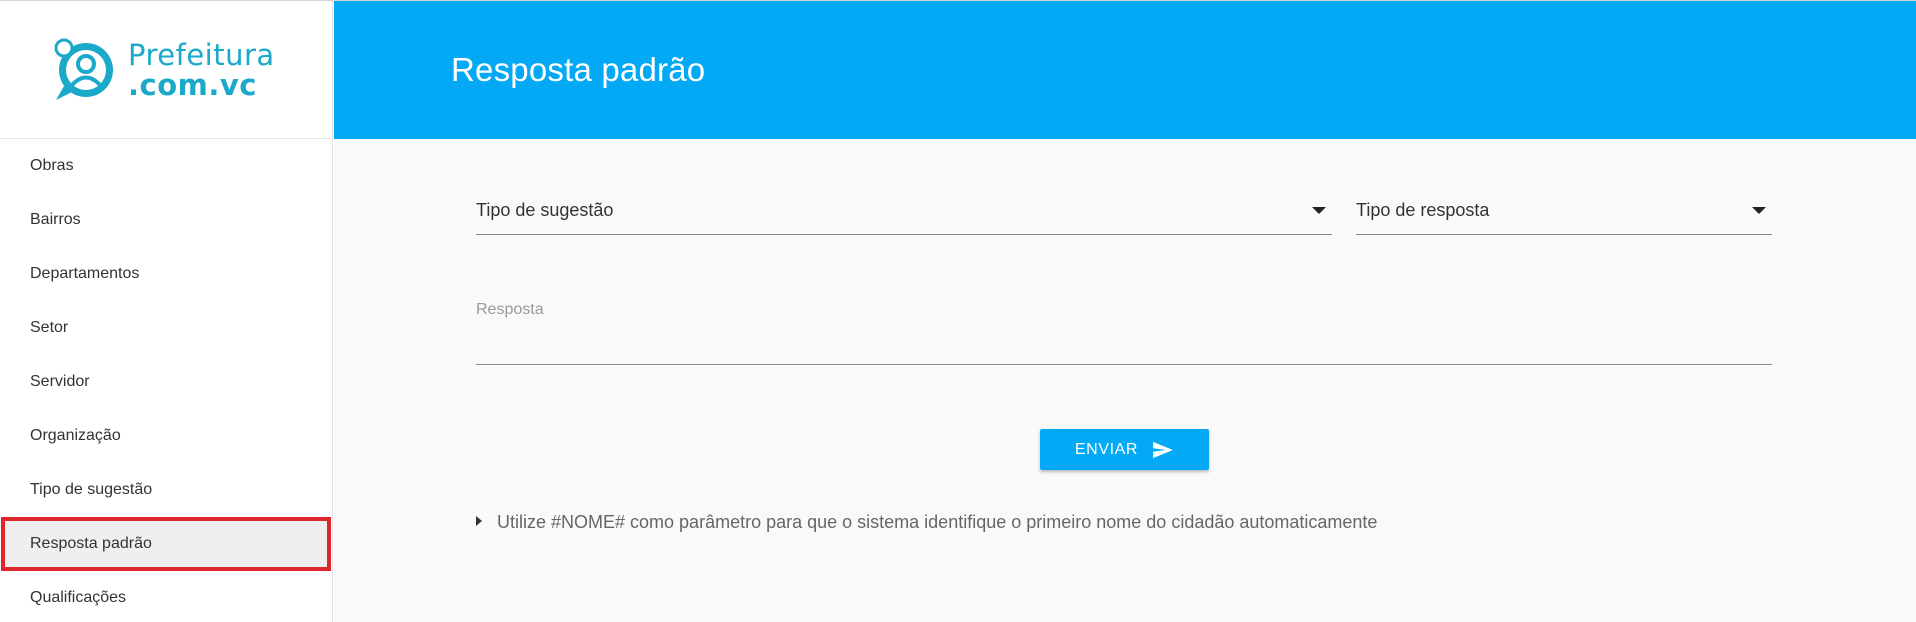  What do you see at coordinates (166, 166) in the screenshot?
I see `sidebar-item-obras: Obras` at bounding box center [166, 166].